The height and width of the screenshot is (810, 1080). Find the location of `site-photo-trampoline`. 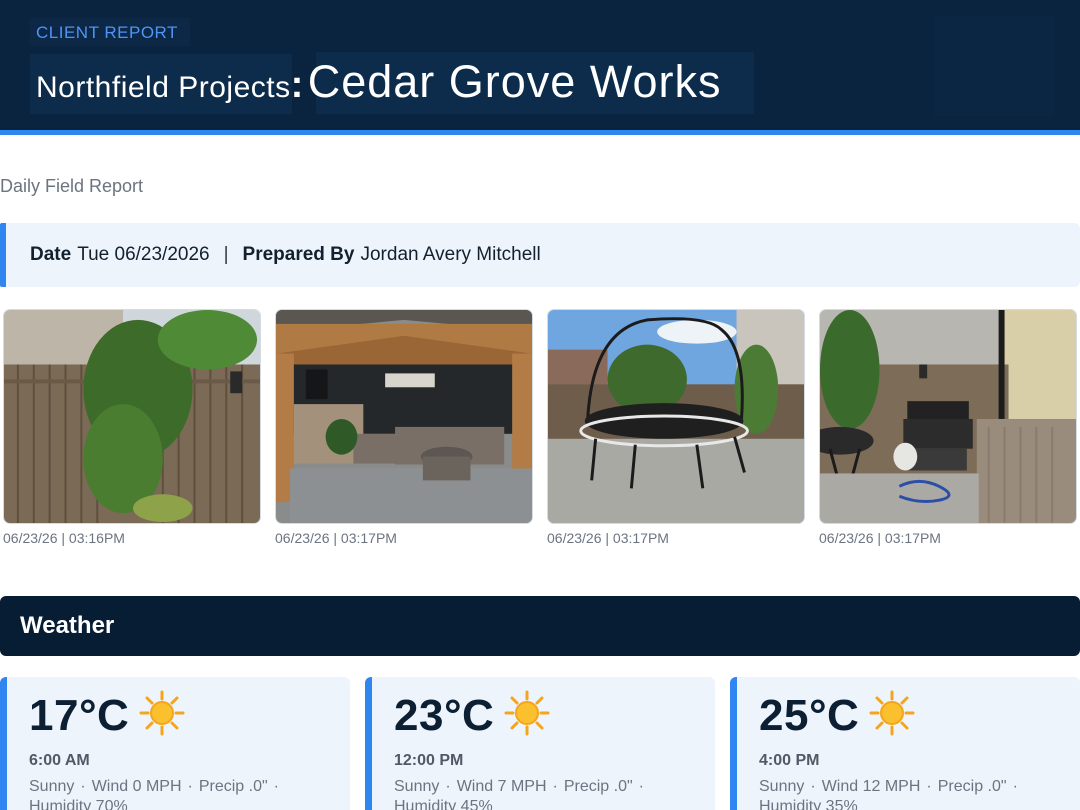

site-photo-trampoline is located at coordinates (676, 416).